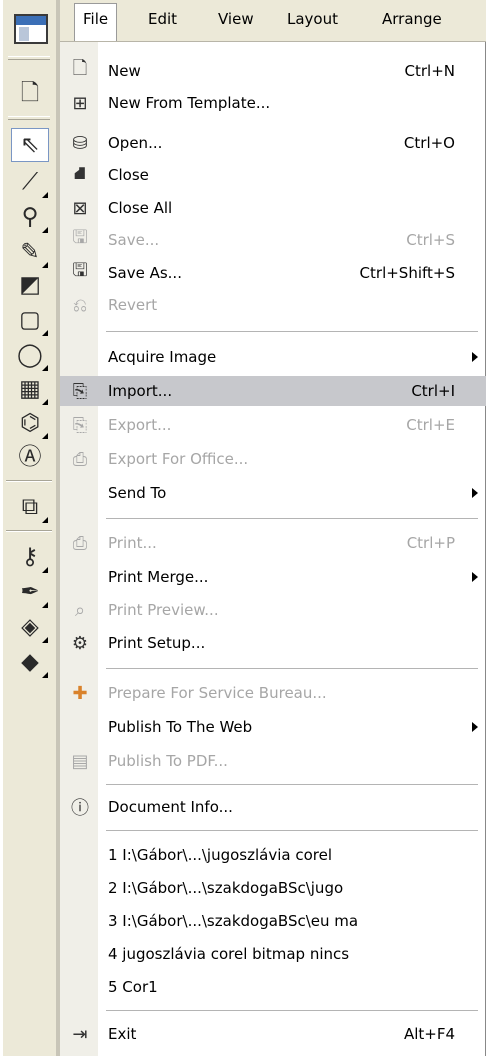 This screenshot has height=1056, width=486. I want to click on toolbox-edge, so click(1, 528).